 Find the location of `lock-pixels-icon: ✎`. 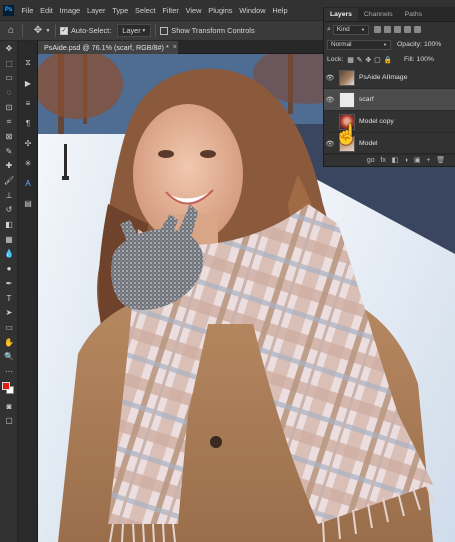

lock-pixels-icon: ✎ is located at coordinates (360, 60).